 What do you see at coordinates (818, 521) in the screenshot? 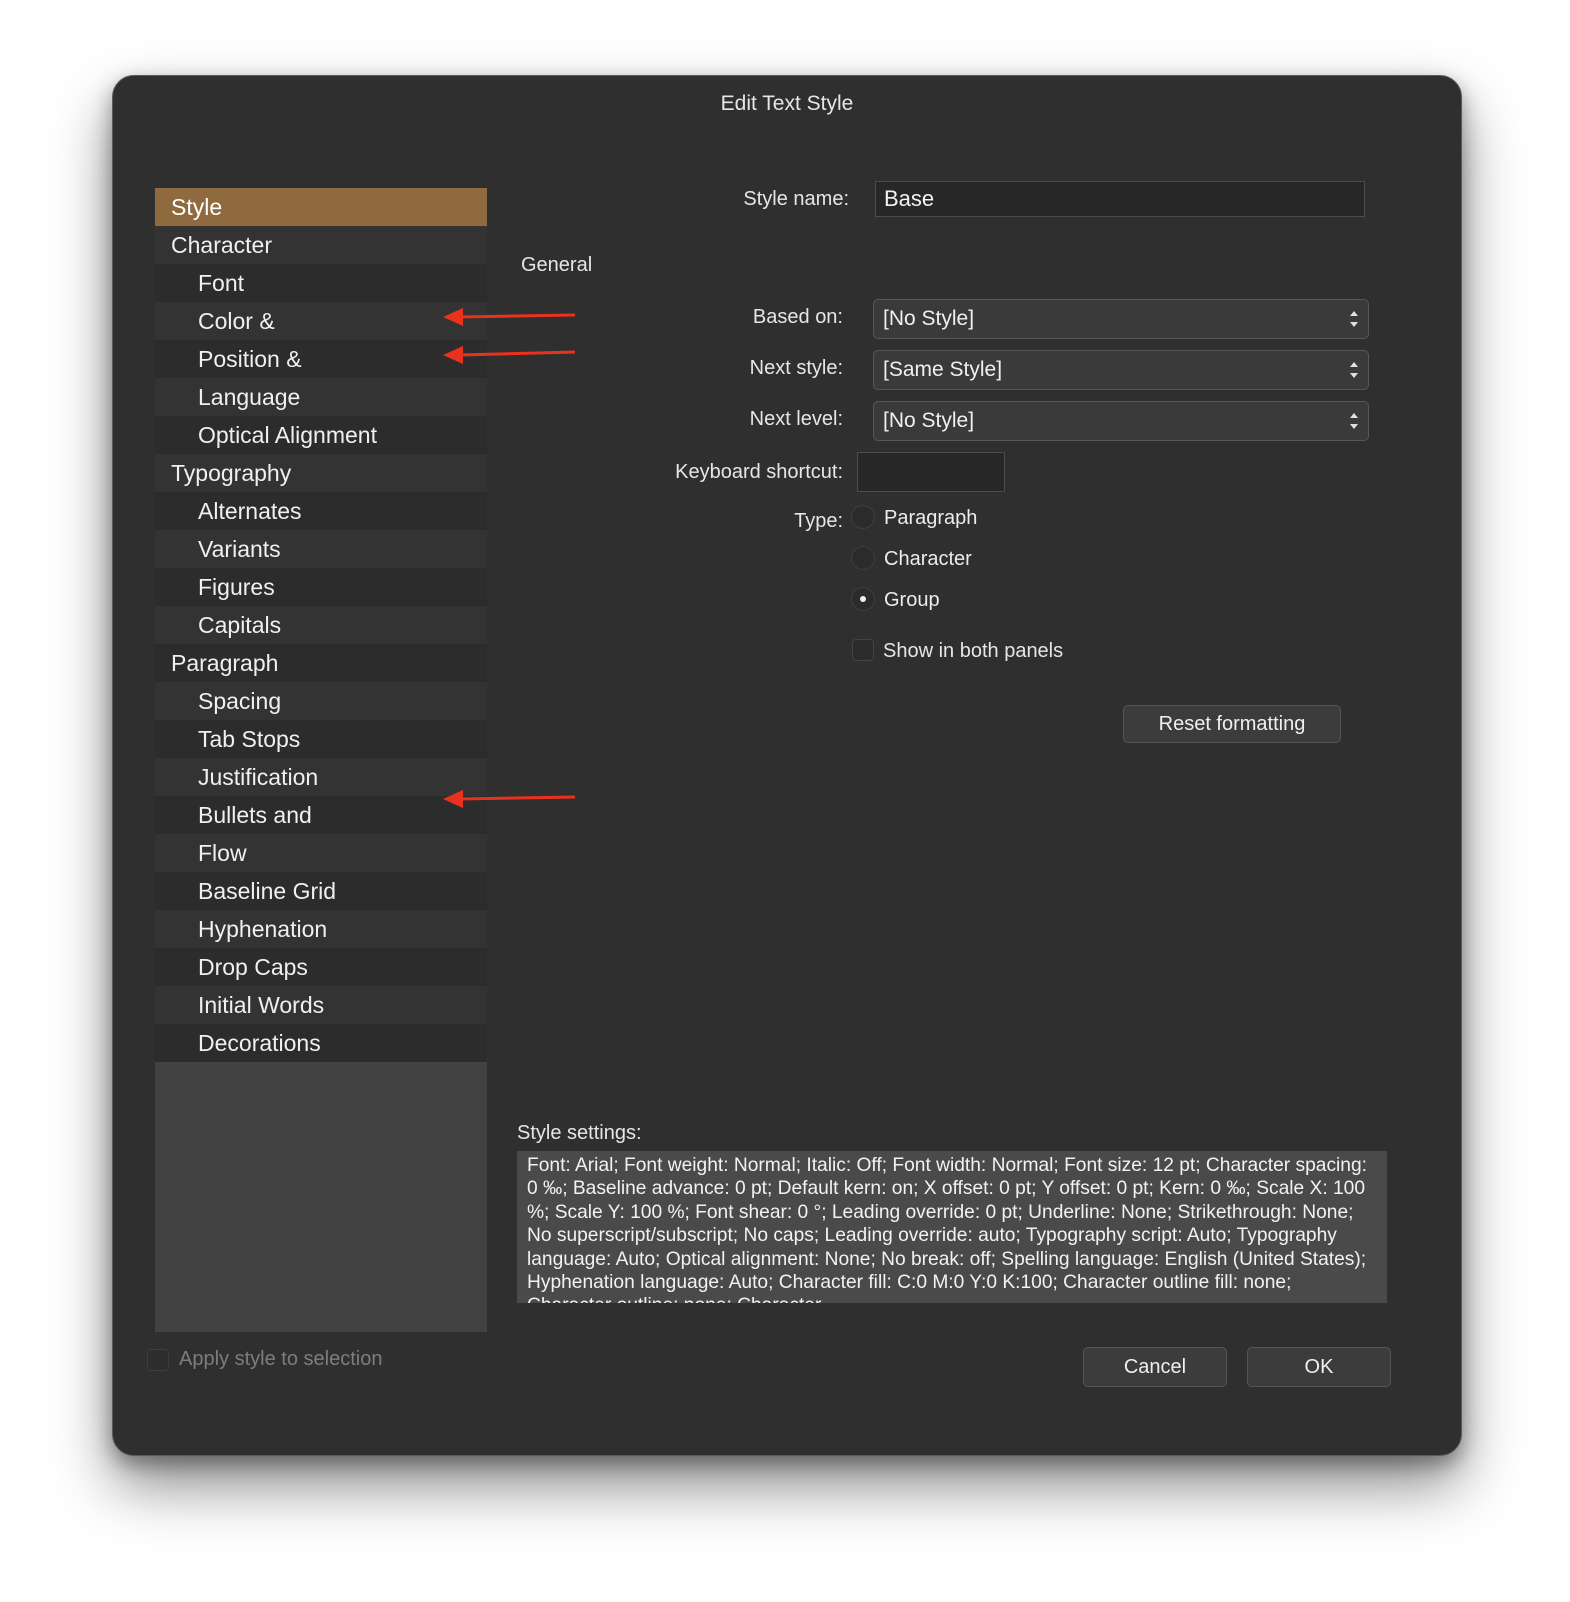
I see `type-label: Type:` at bounding box center [818, 521].